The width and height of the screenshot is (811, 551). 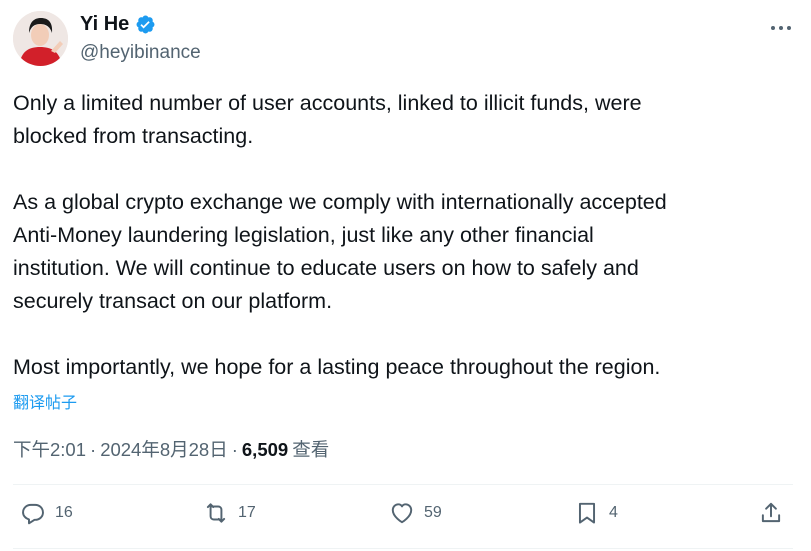 I want to click on tweet-time: 下午2:01, so click(x=49, y=449).